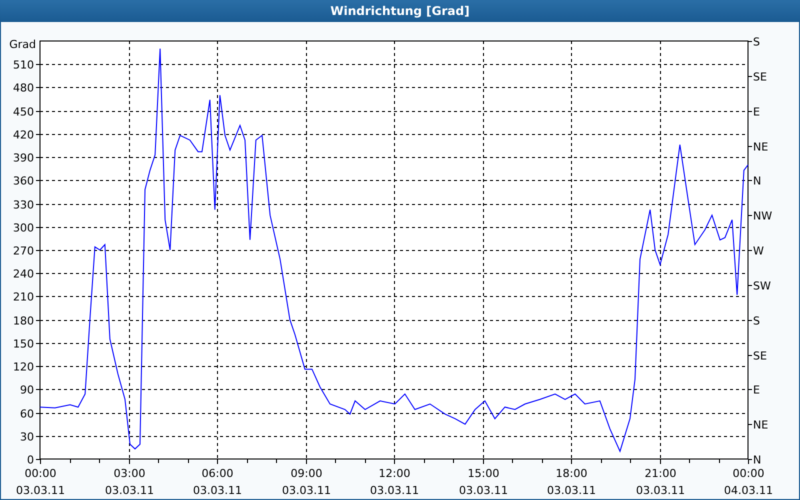 The width and height of the screenshot is (800, 500). What do you see at coordinates (23, 344) in the screenshot?
I see `axis-tick-label: 150` at bounding box center [23, 344].